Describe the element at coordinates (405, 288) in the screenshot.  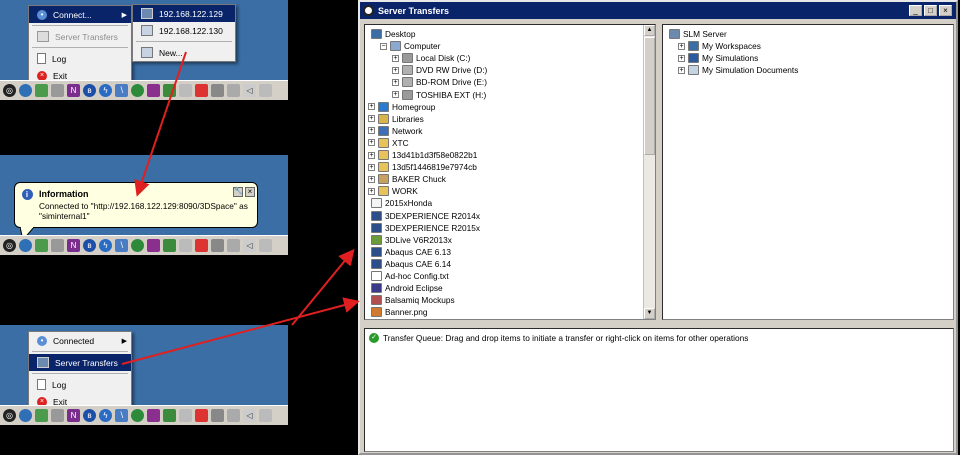
I see `local-tree-item: Android Eclipse` at that location.